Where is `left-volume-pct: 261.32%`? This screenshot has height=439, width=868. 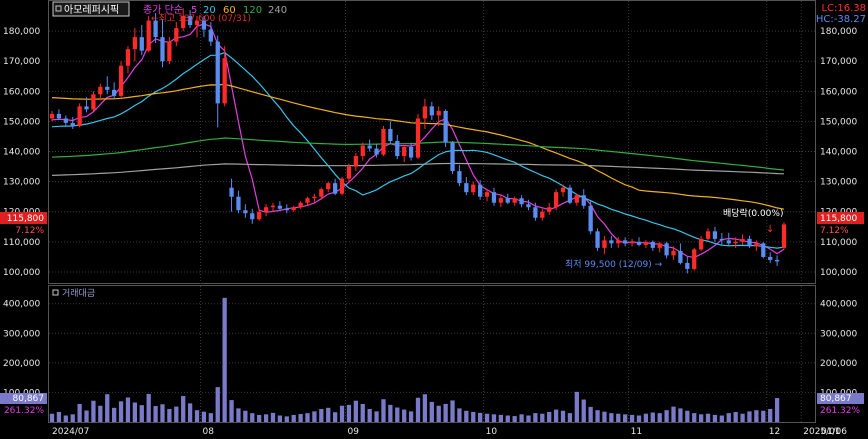 left-volume-pct: 261.32% is located at coordinates (24, 411).